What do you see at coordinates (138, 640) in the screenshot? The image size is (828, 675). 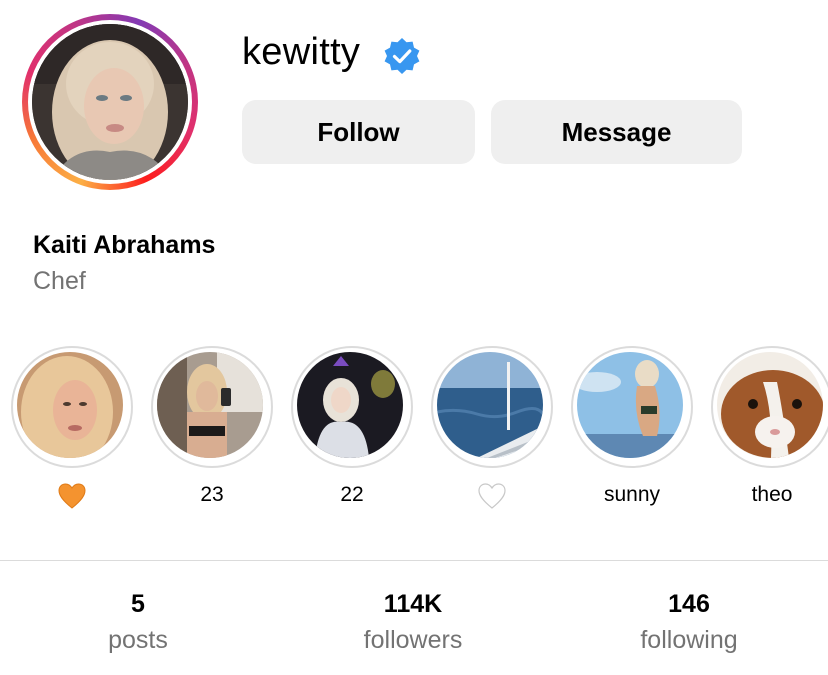 I see `posts-label: posts` at bounding box center [138, 640].